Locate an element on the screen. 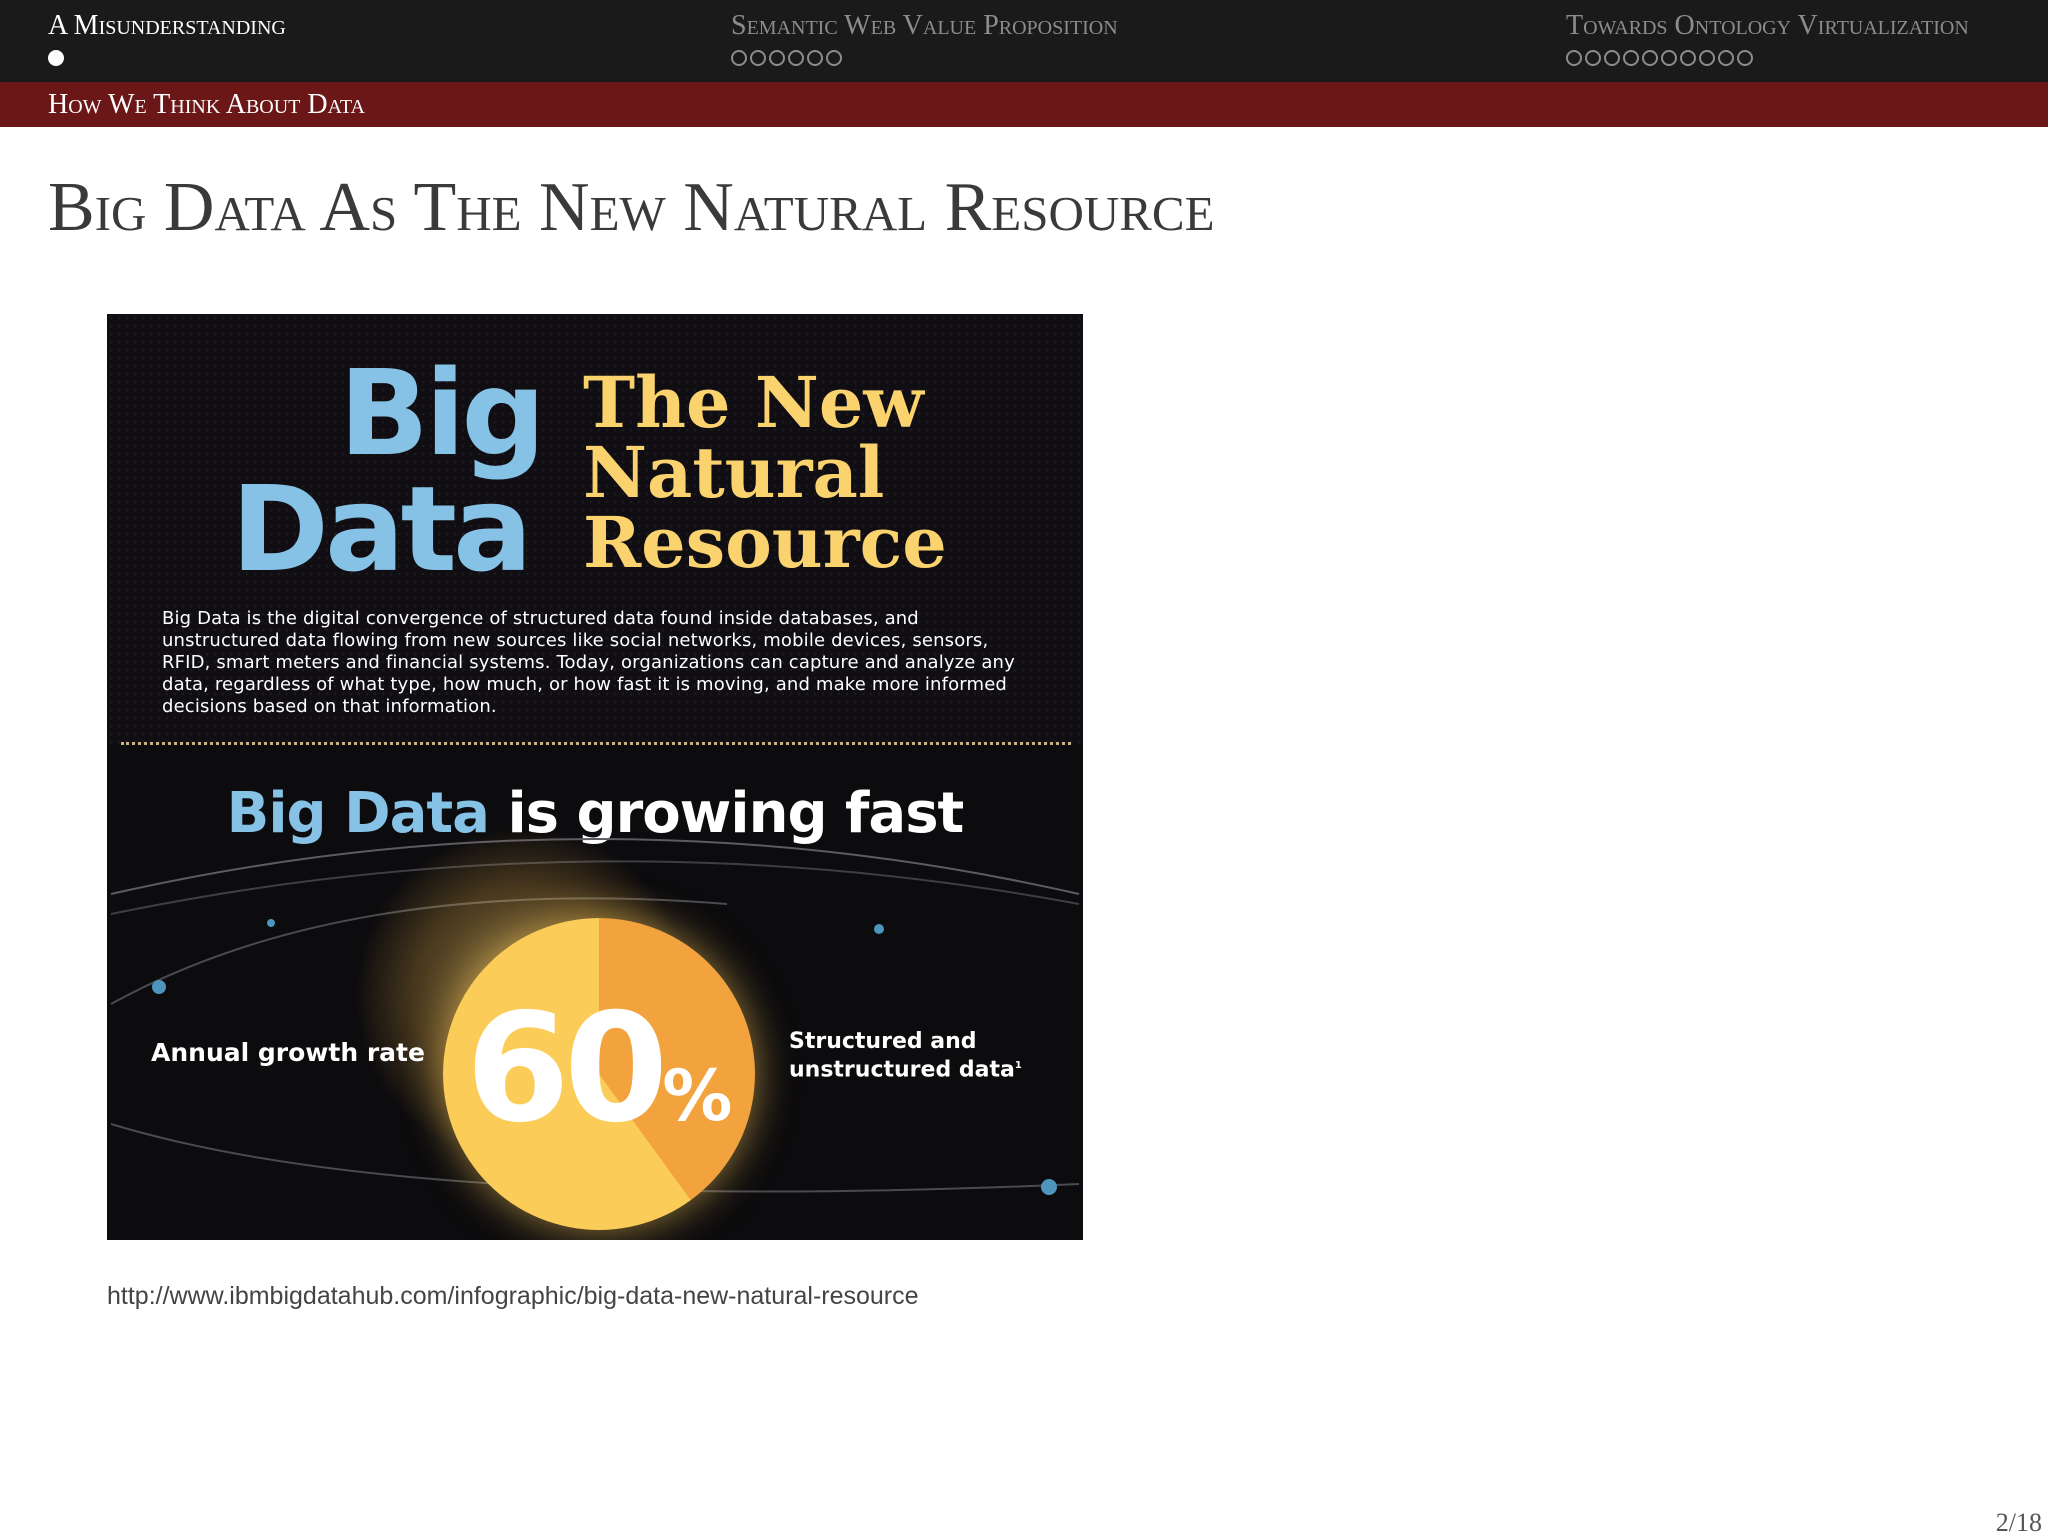 The width and height of the screenshot is (2048, 1538). structured-label-line1: Structured and is located at coordinates (883, 1041).